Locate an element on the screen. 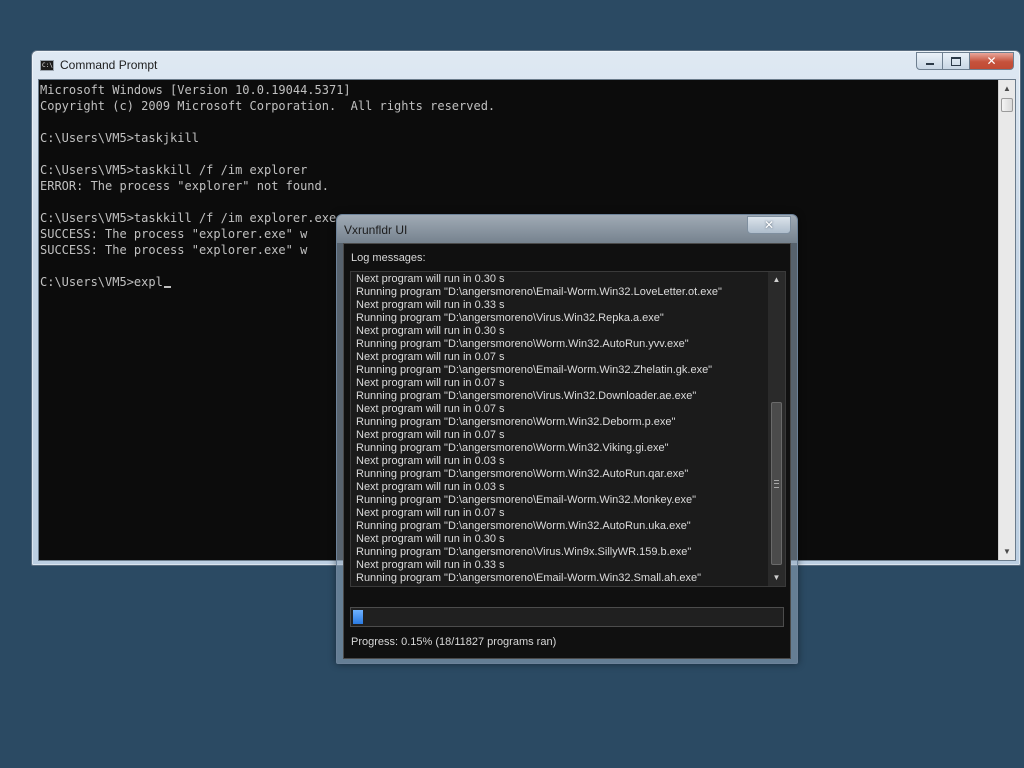  grip-icon is located at coordinates (776, 484).